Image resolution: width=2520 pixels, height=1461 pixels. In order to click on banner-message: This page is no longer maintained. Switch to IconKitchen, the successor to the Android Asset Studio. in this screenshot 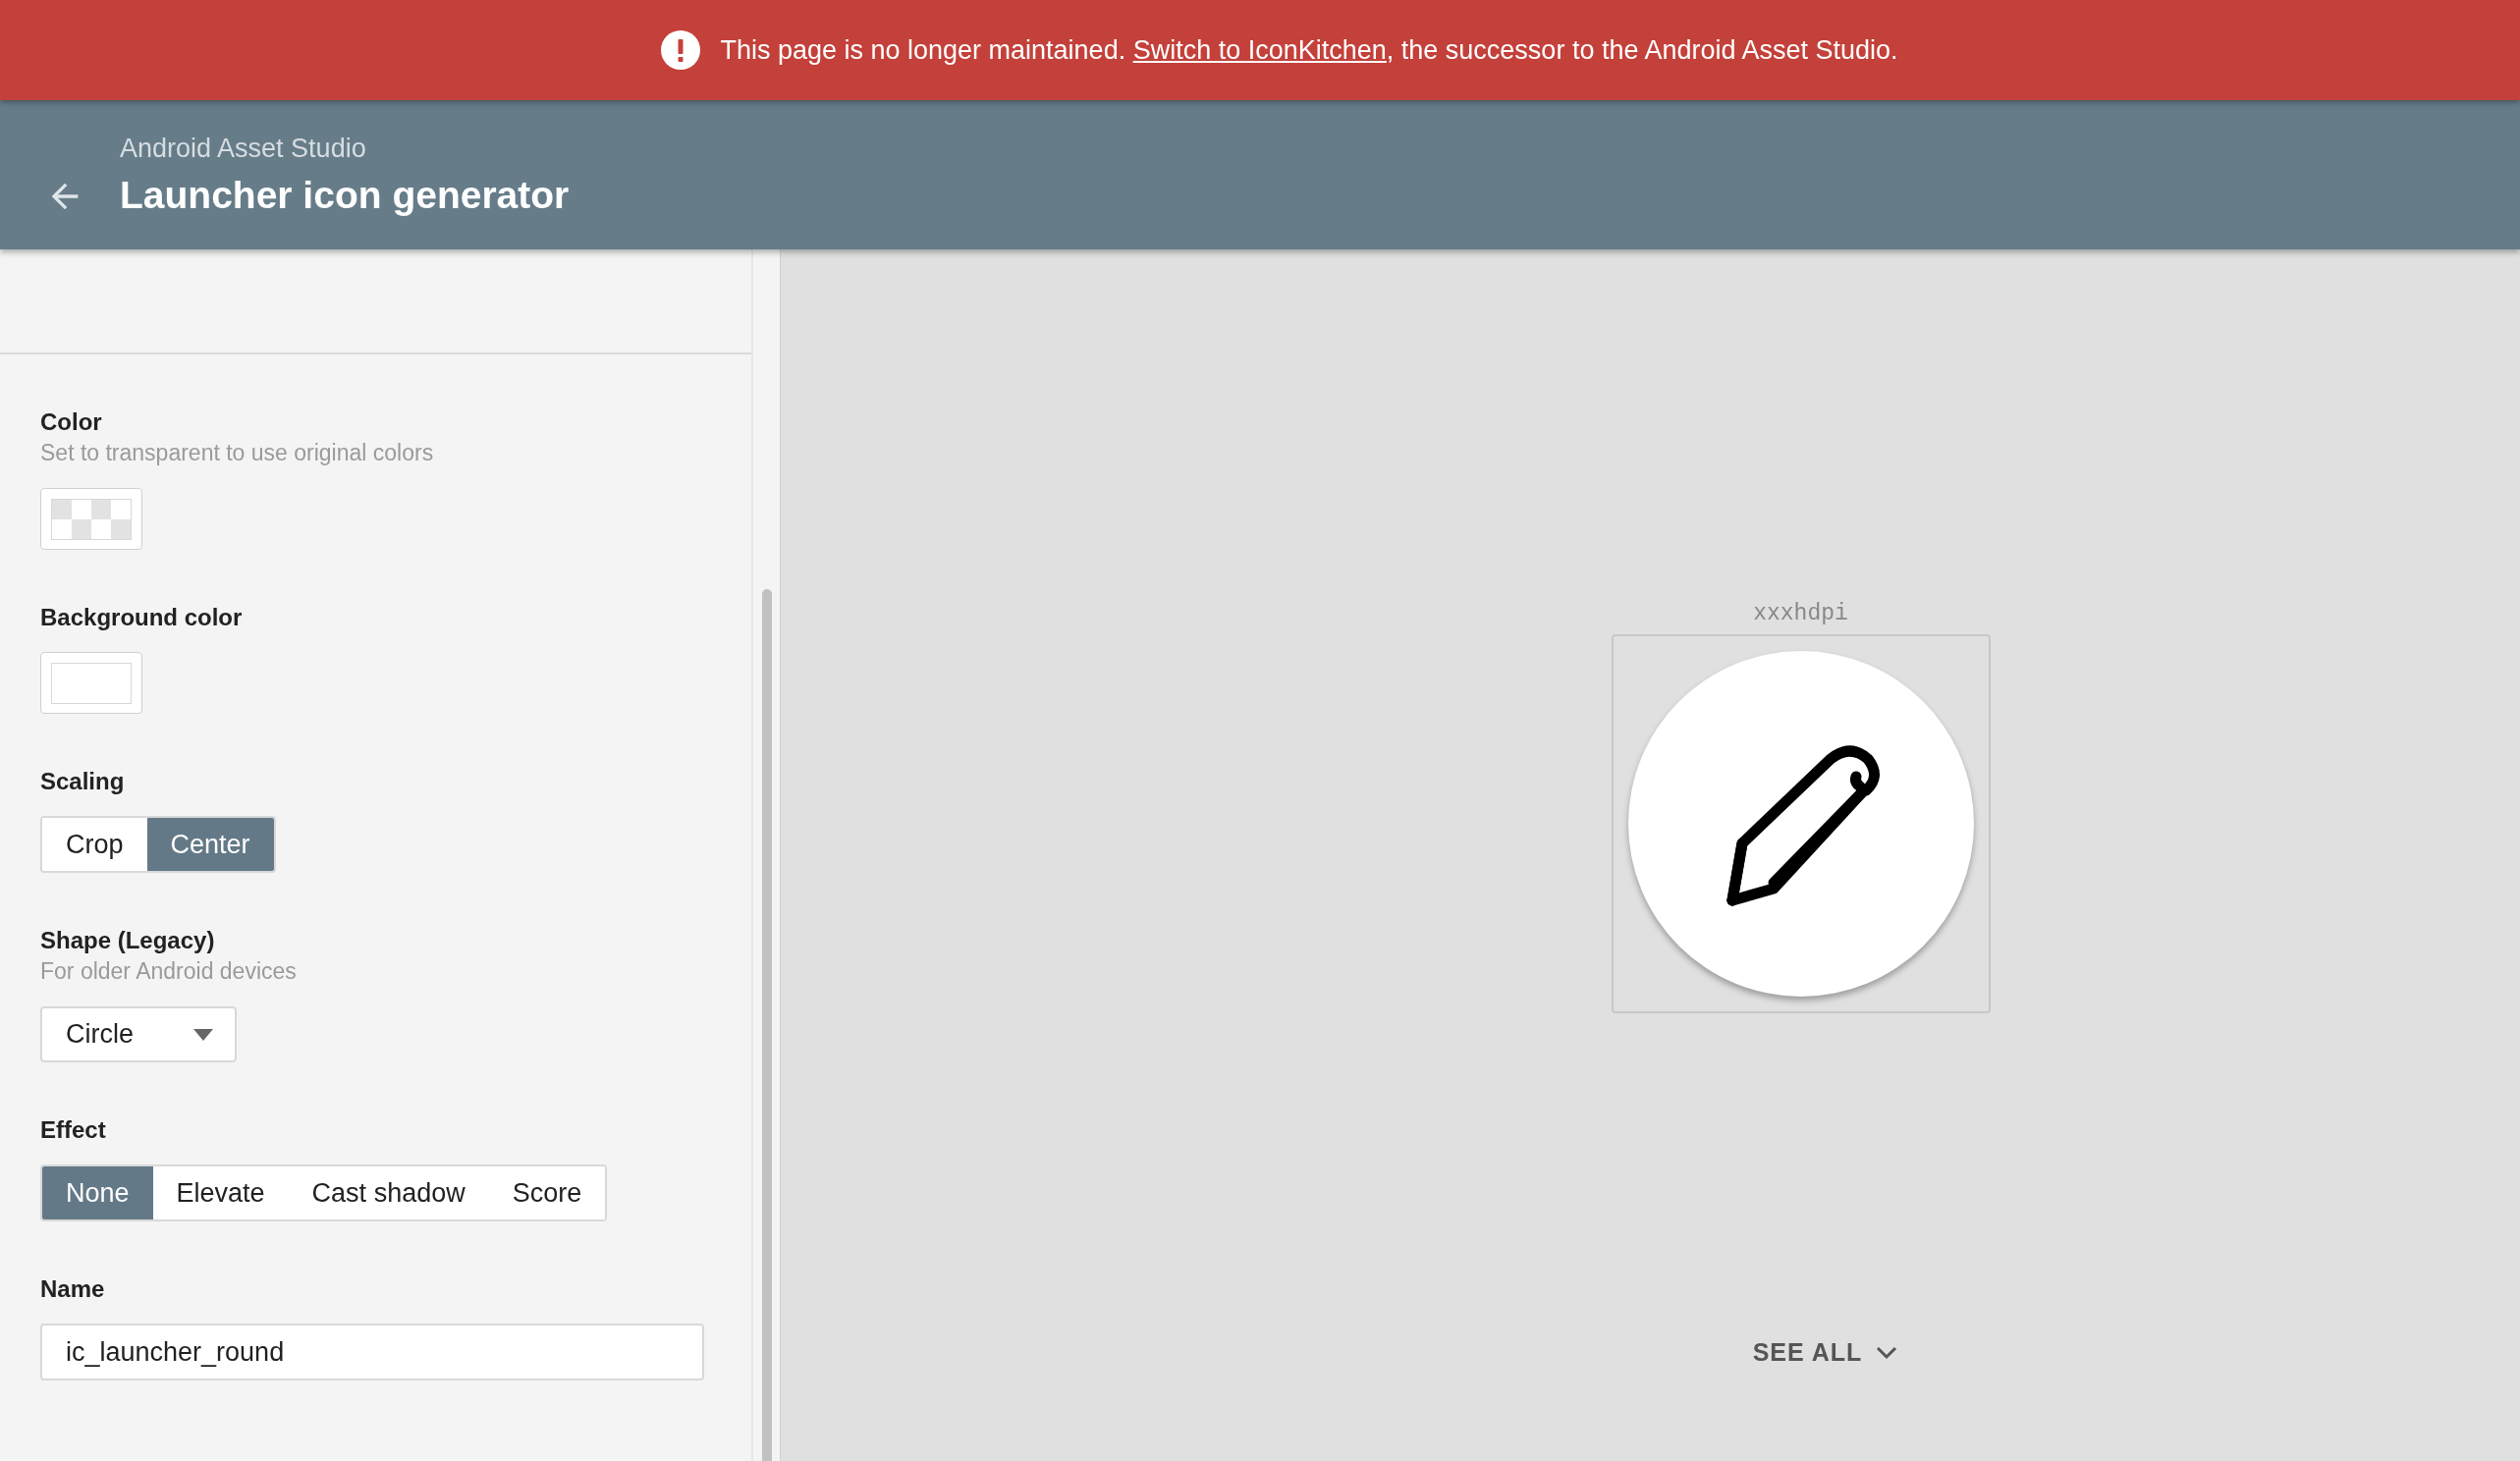, I will do `click(1309, 50)`.